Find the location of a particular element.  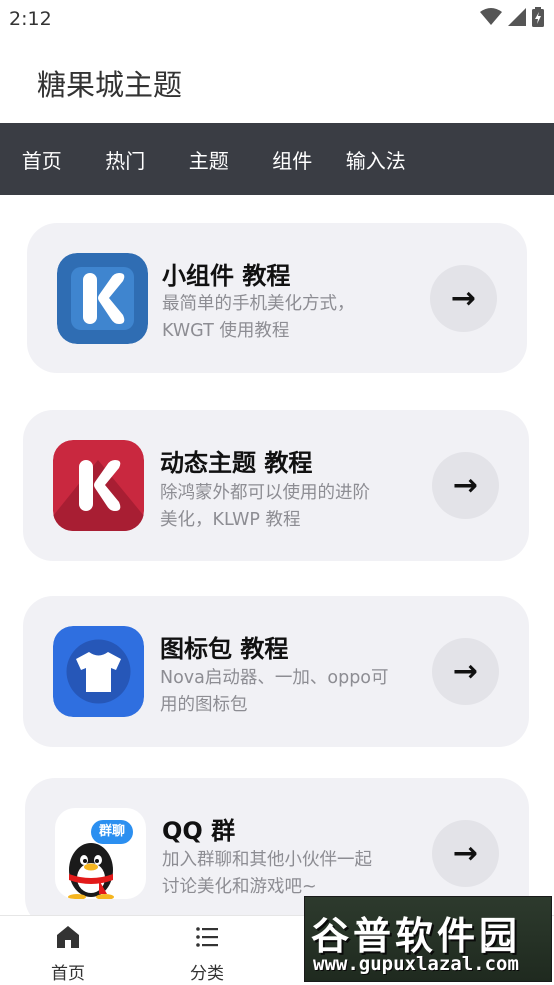

status-time: 2:12 is located at coordinates (30, 19).